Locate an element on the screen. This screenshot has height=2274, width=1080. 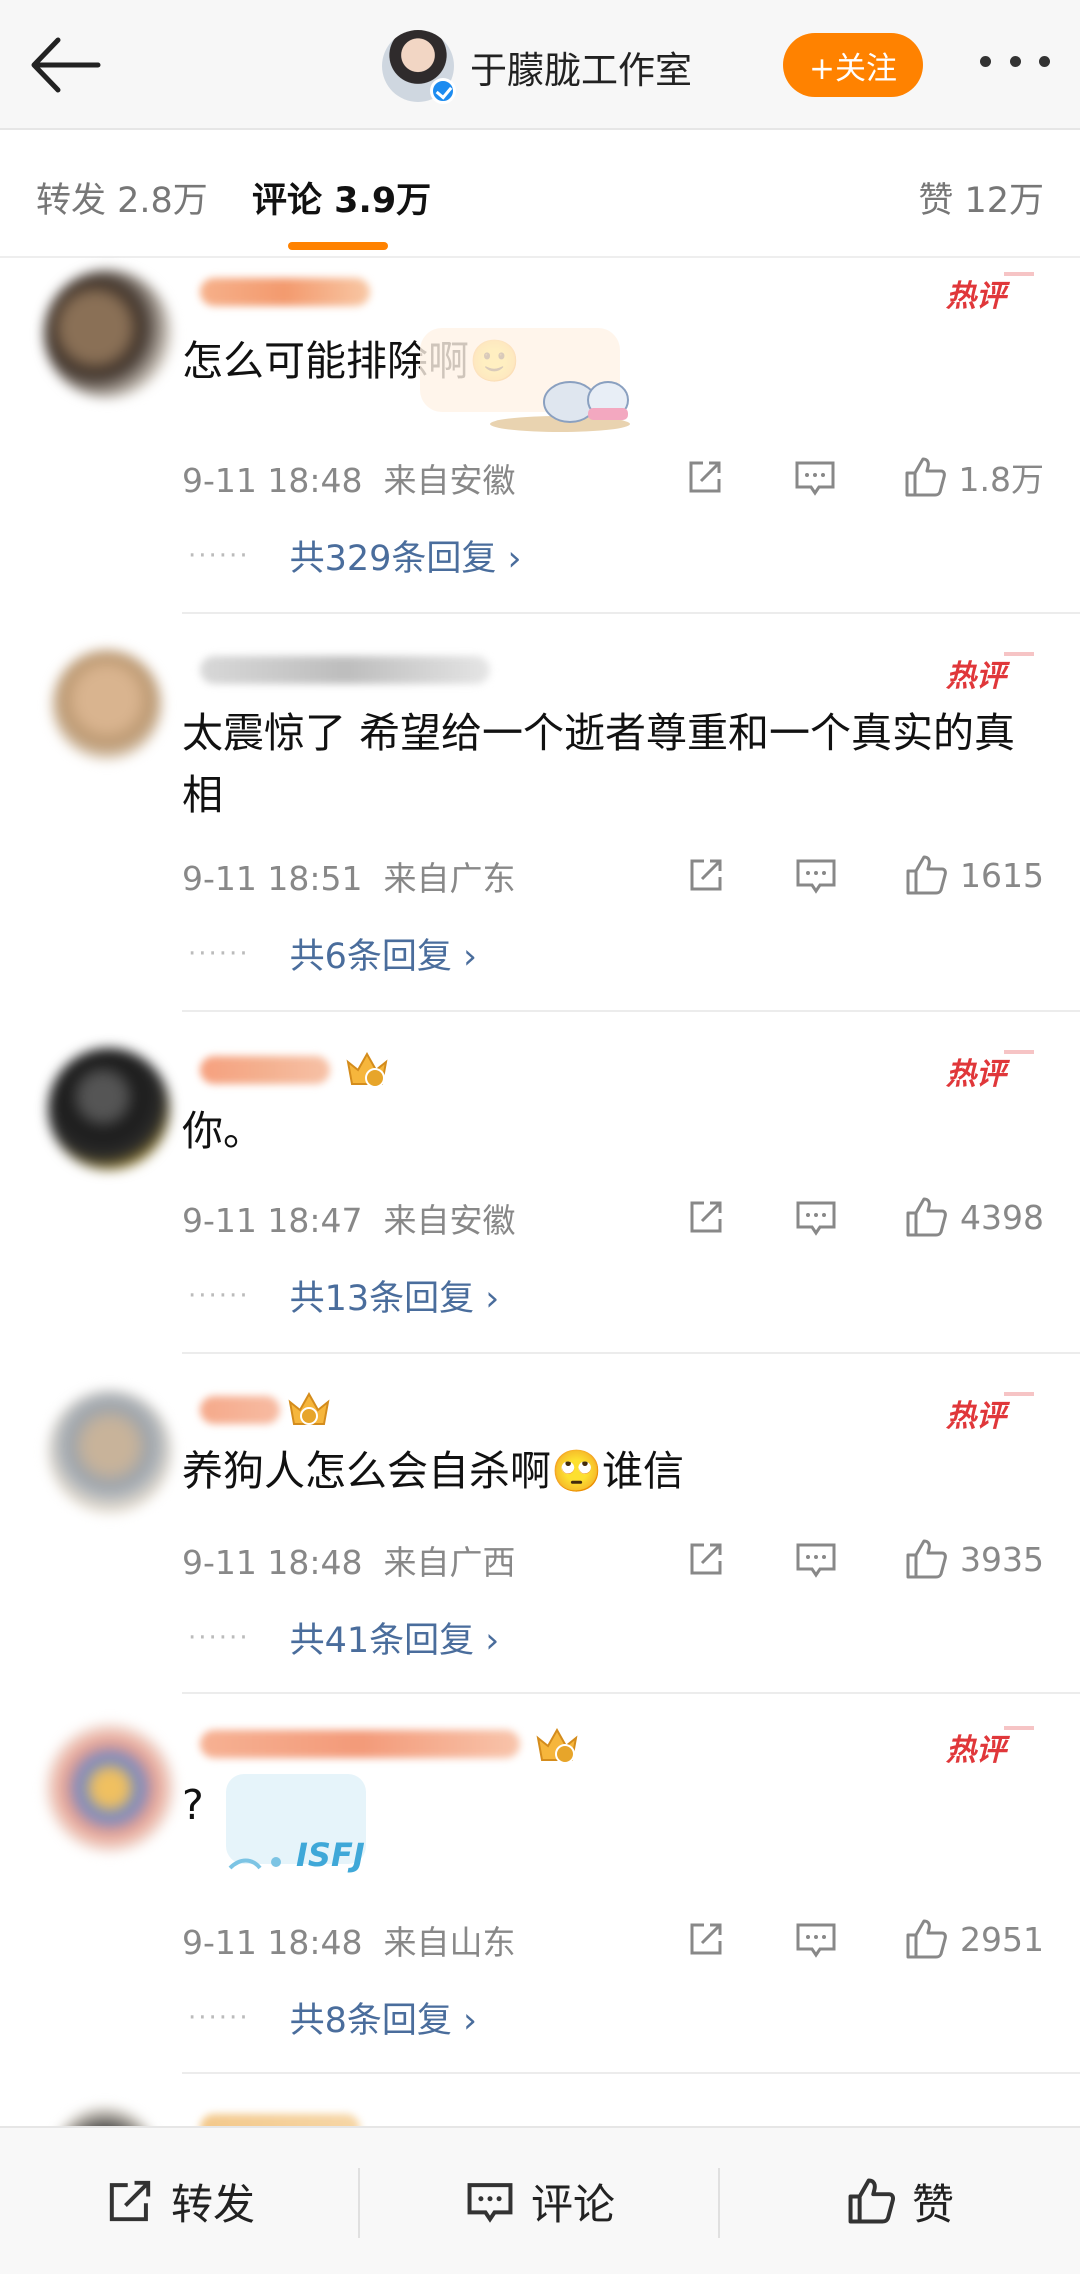
comment-item-partial is located at coordinates (540, 2100).